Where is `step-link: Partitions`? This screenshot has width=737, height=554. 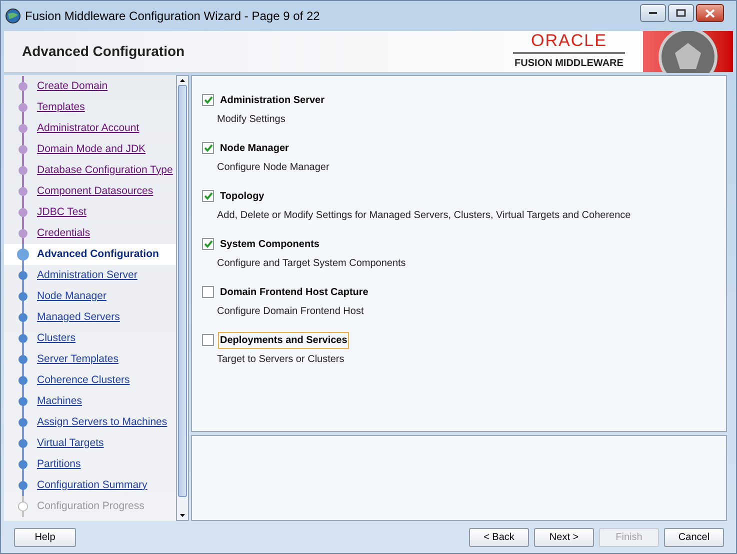 step-link: Partitions is located at coordinates (59, 464).